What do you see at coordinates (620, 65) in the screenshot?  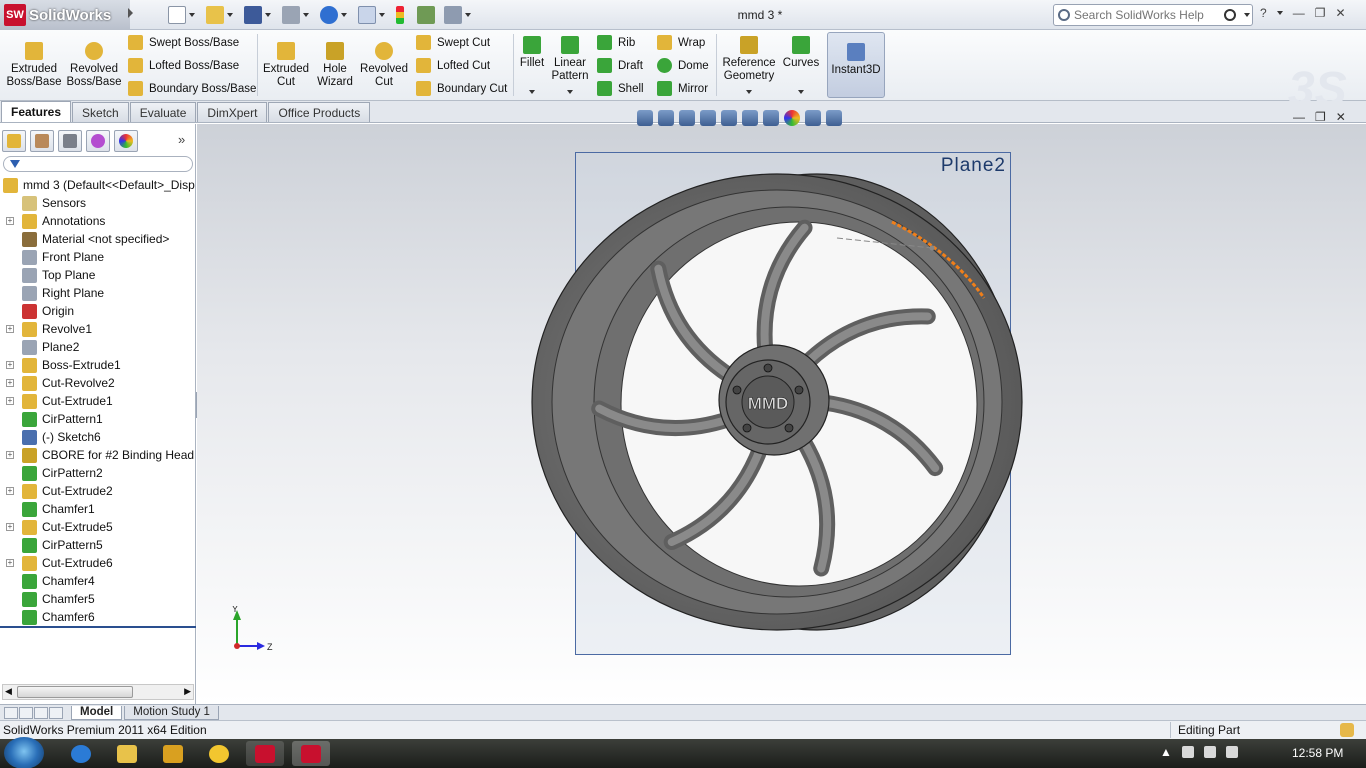 I see `draft-button: Draft` at bounding box center [620, 65].